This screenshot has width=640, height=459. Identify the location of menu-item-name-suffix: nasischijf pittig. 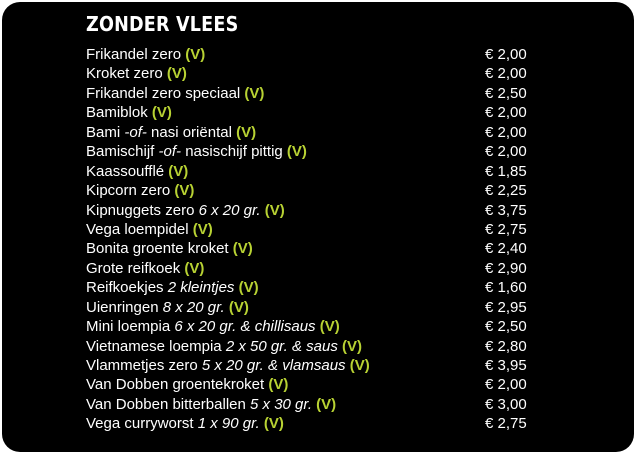
(234, 152).